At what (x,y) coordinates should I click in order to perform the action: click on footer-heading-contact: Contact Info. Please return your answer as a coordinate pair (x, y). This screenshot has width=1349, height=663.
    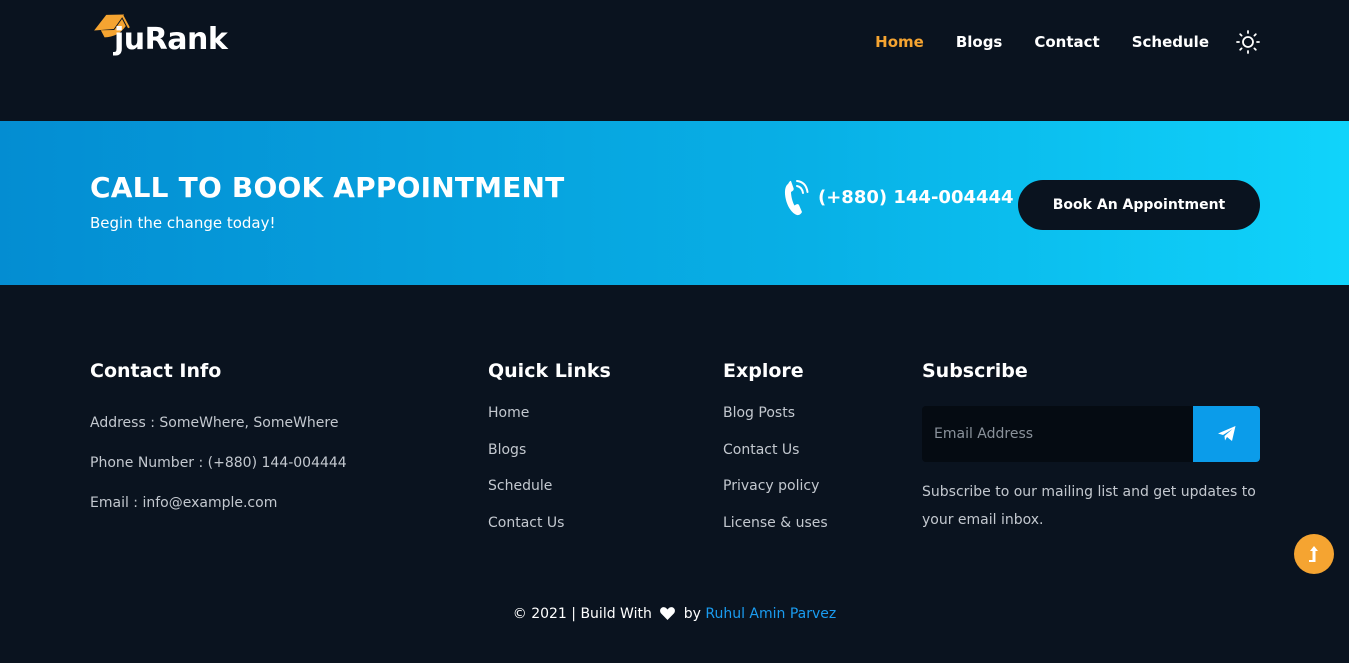
    Looking at the image, I should click on (156, 371).